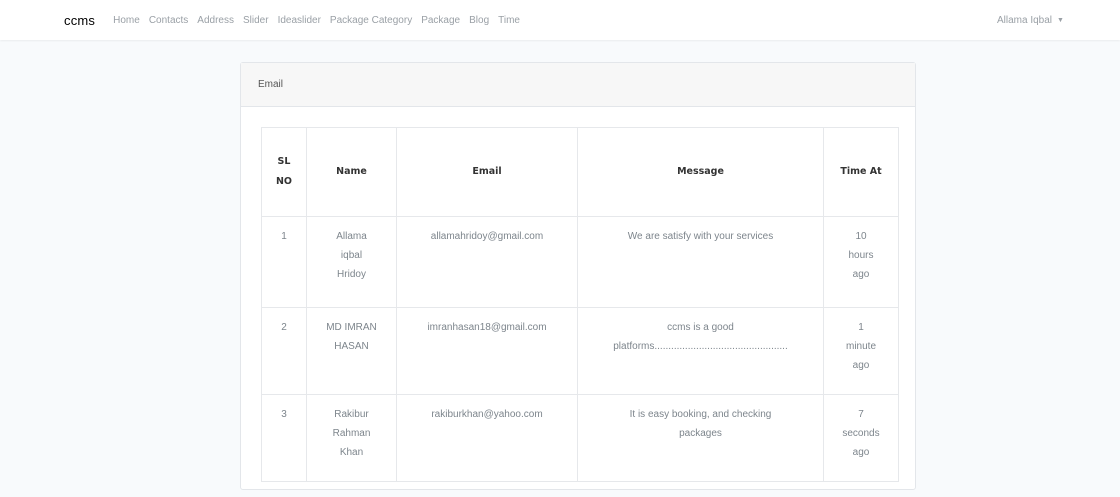 Image resolution: width=1120 pixels, height=497 pixels. Describe the element at coordinates (700, 327) in the screenshot. I see `message-line: ccms is a good` at that location.